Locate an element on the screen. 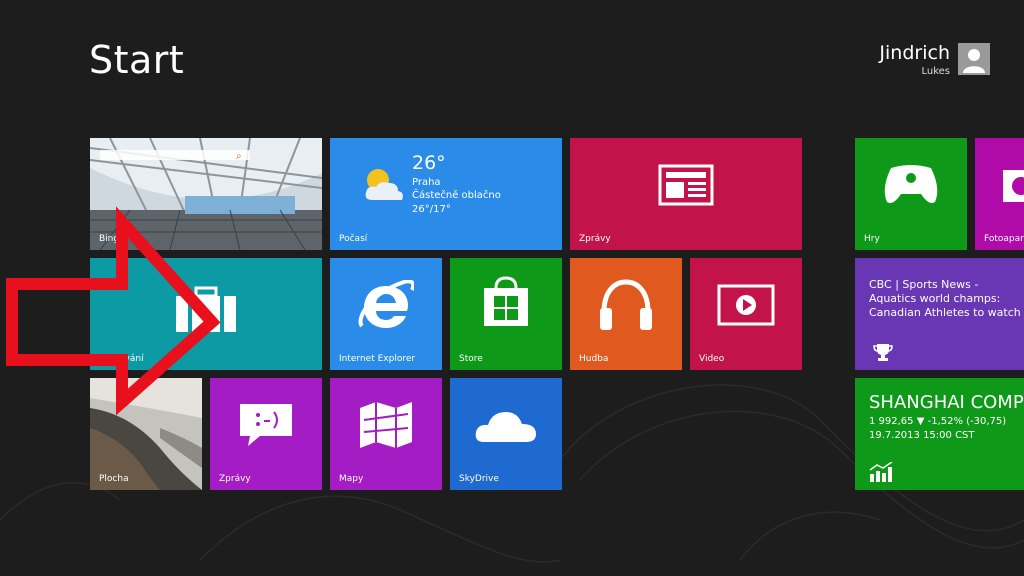 The width and height of the screenshot is (1024, 576). tile-label: Plocha is located at coordinates (114, 479).